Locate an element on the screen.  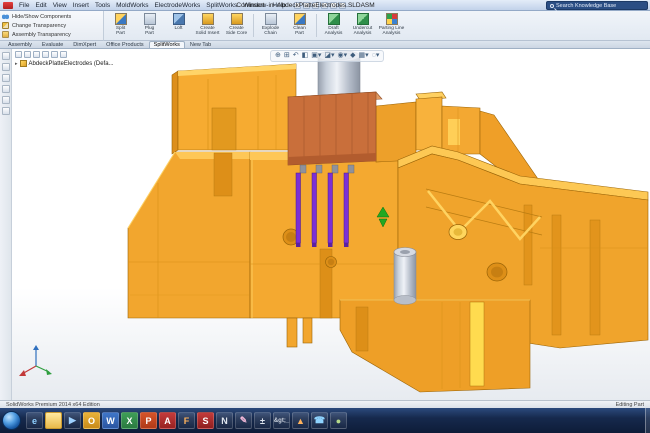
section-view-icon: ◧ is located at coordinates (305, 56).